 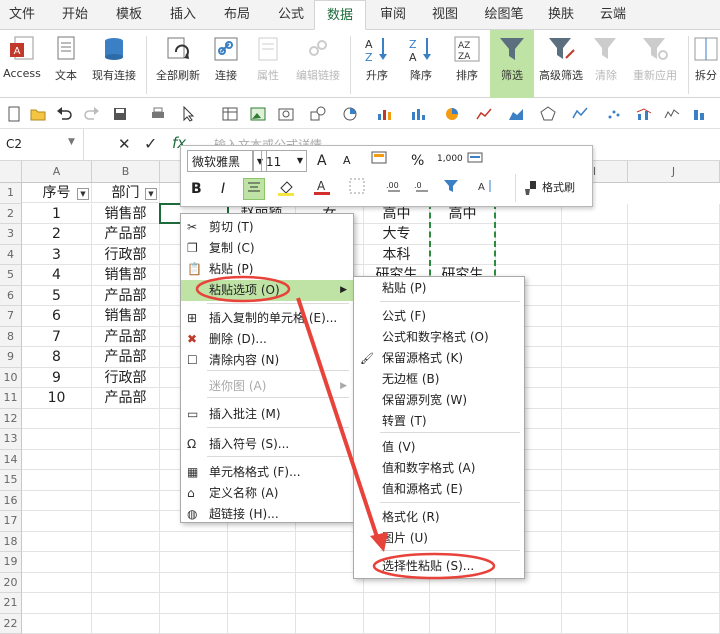 What do you see at coordinates (434, 566) in the screenshot?
I see `annotation-ellipse-paste-special` at bounding box center [434, 566].